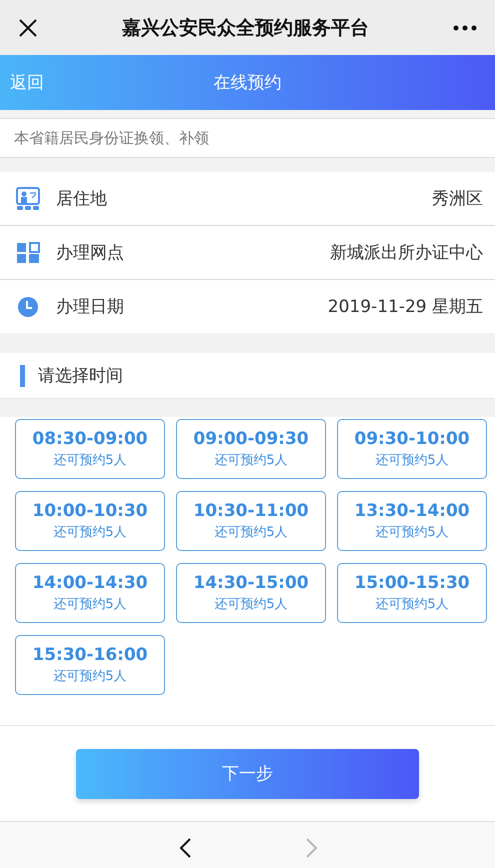 This screenshot has height=868, width=495. I want to click on time-slot: 10:00-10:30 还可预约5人, so click(90, 521).